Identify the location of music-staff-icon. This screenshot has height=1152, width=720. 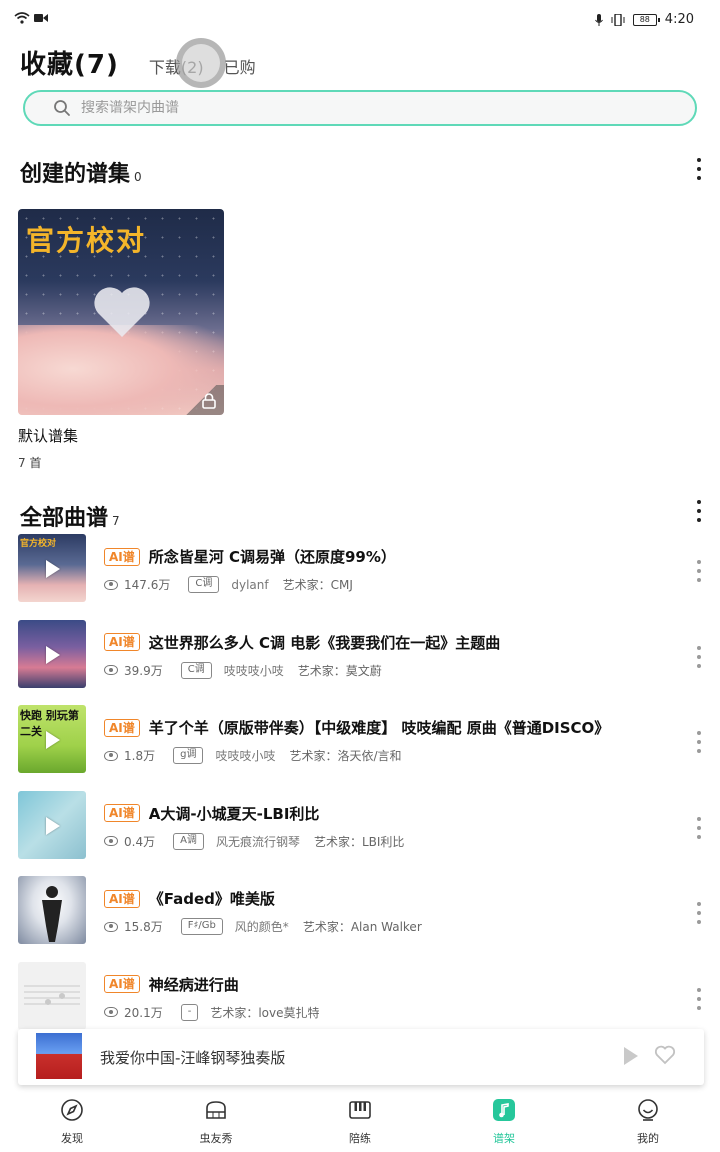
(52, 995).